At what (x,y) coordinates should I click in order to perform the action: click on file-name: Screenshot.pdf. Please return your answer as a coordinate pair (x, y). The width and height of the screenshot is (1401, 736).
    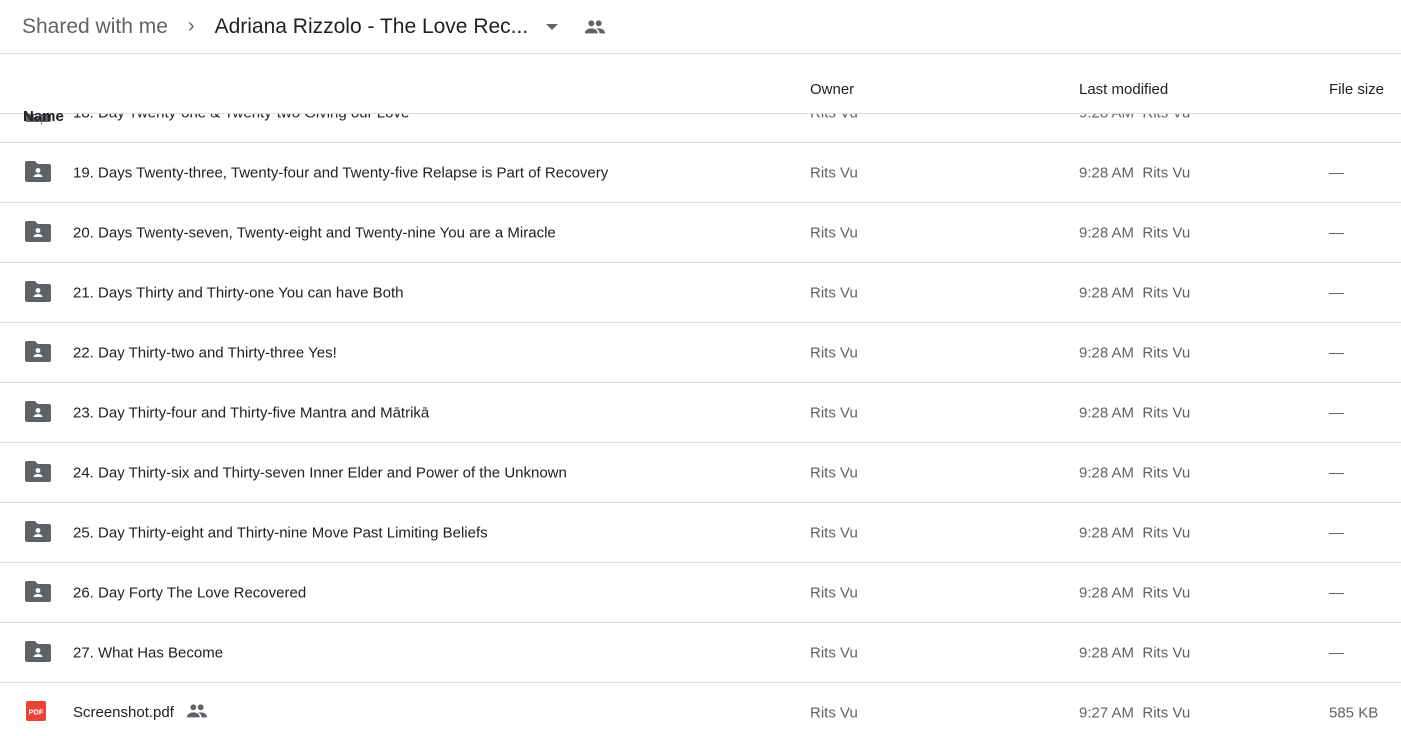
    Looking at the image, I should click on (140, 713).